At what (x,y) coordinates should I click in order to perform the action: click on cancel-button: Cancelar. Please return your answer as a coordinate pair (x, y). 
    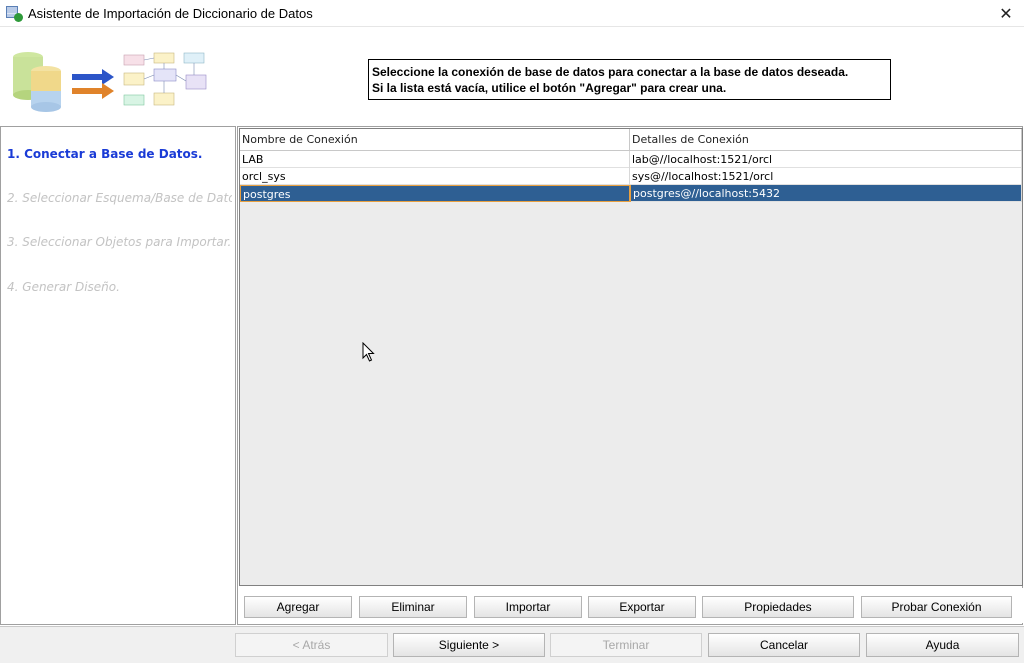
    Looking at the image, I should click on (784, 645).